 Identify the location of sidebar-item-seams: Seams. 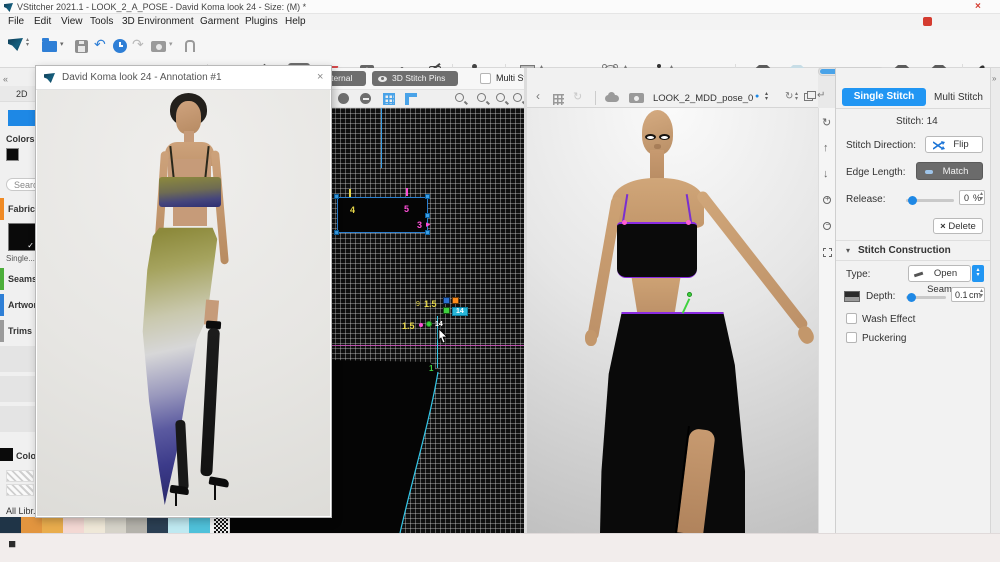
(22, 279).